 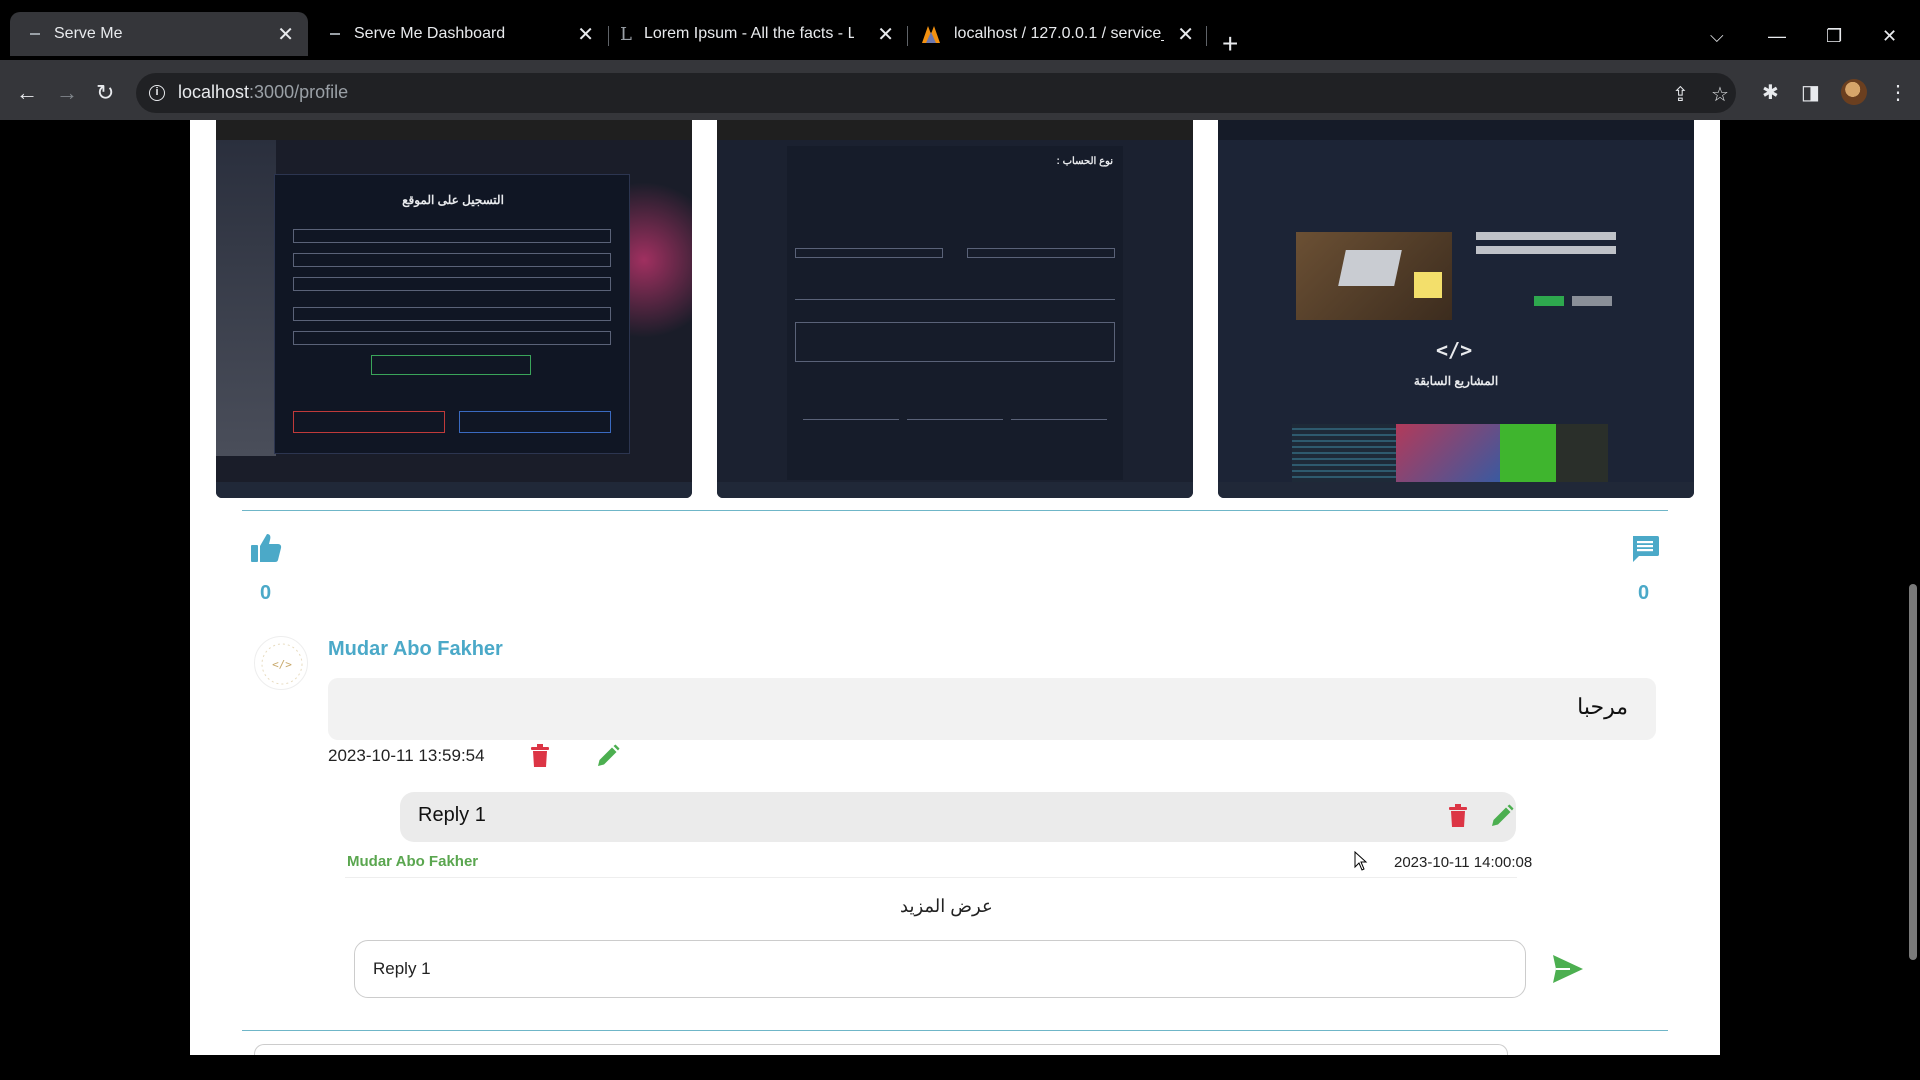 What do you see at coordinates (266, 548) in the screenshot?
I see `thumbs-up-icon` at bounding box center [266, 548].